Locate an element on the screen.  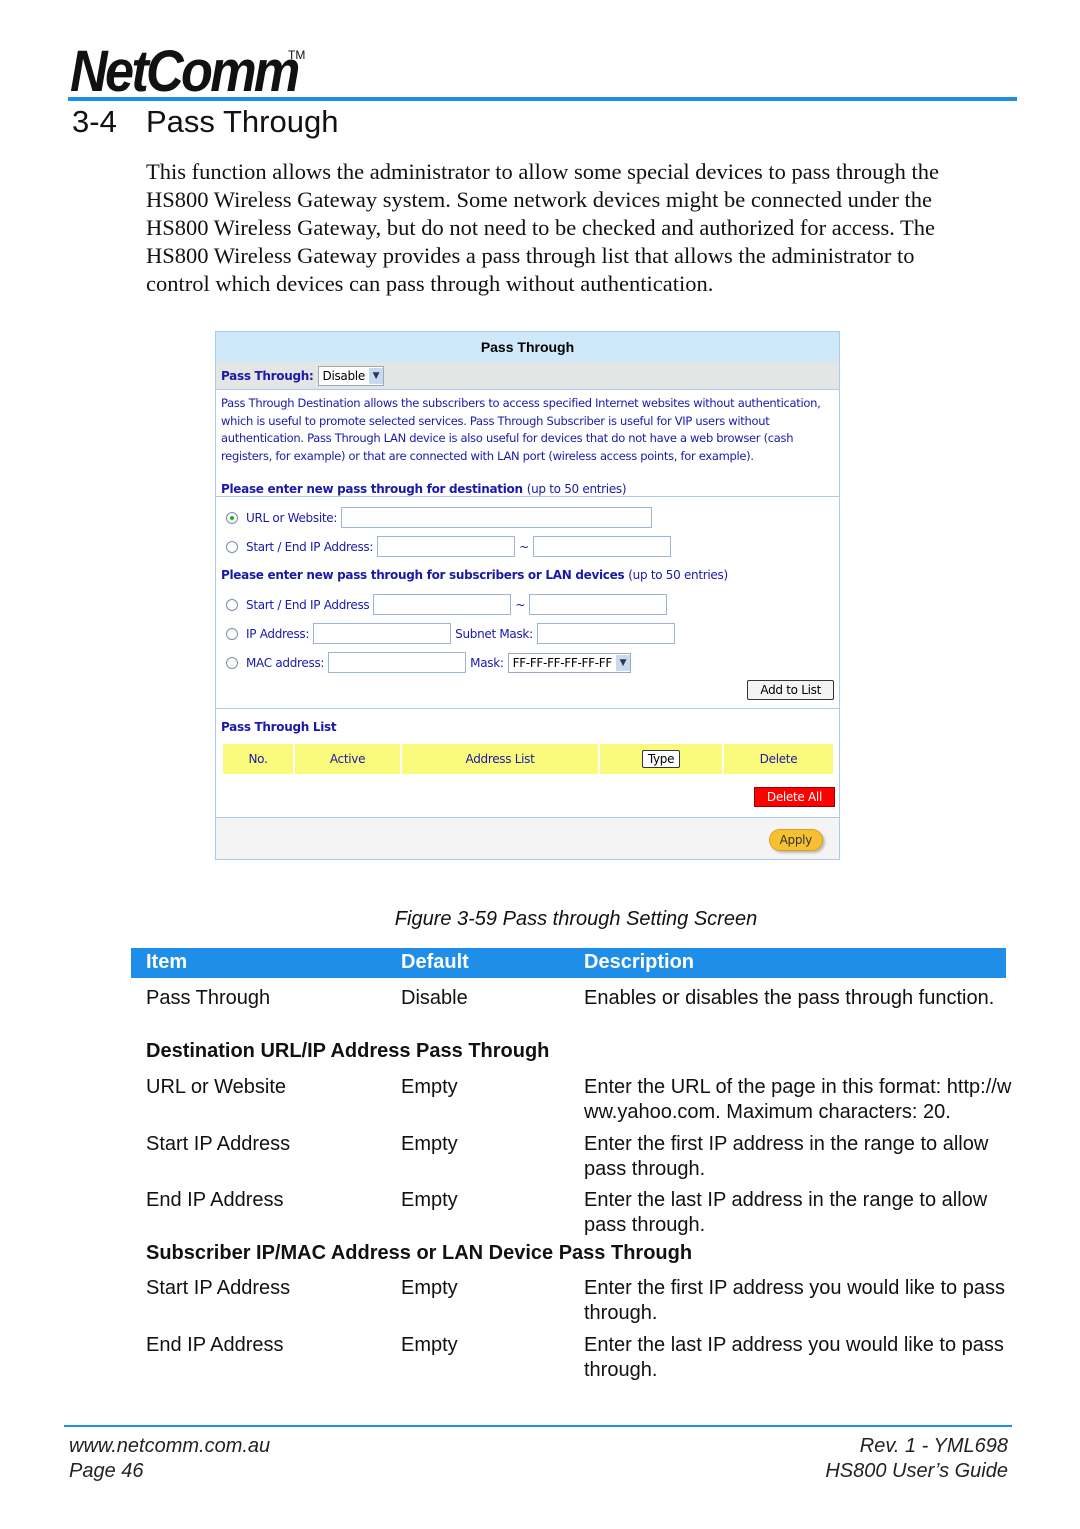
dest-note: (up to 50 entries) is located at coordinates (576, 489).